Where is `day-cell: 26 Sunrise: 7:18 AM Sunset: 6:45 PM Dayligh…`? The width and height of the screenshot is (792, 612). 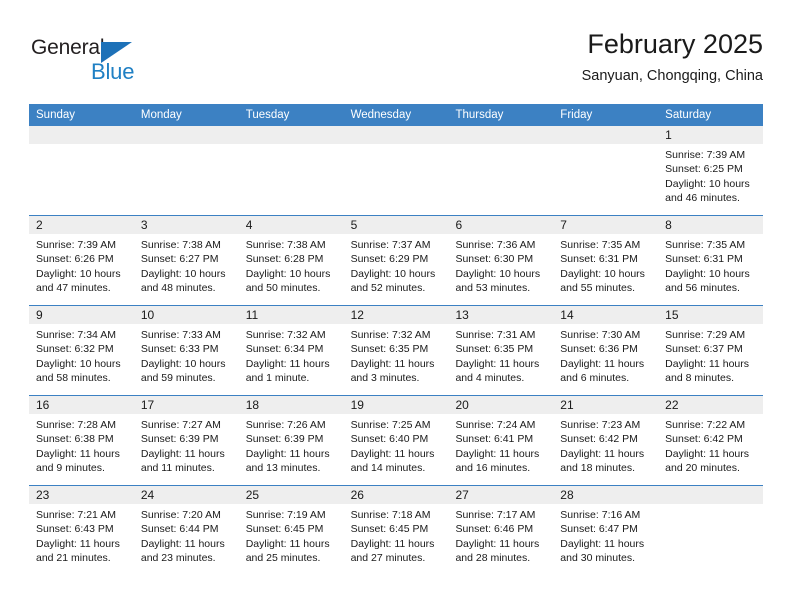 day-cell: 26 Sunrise: 7:18 AM Sunset: 6:45 PM Dayligh… is located at coordinates (396, 530).